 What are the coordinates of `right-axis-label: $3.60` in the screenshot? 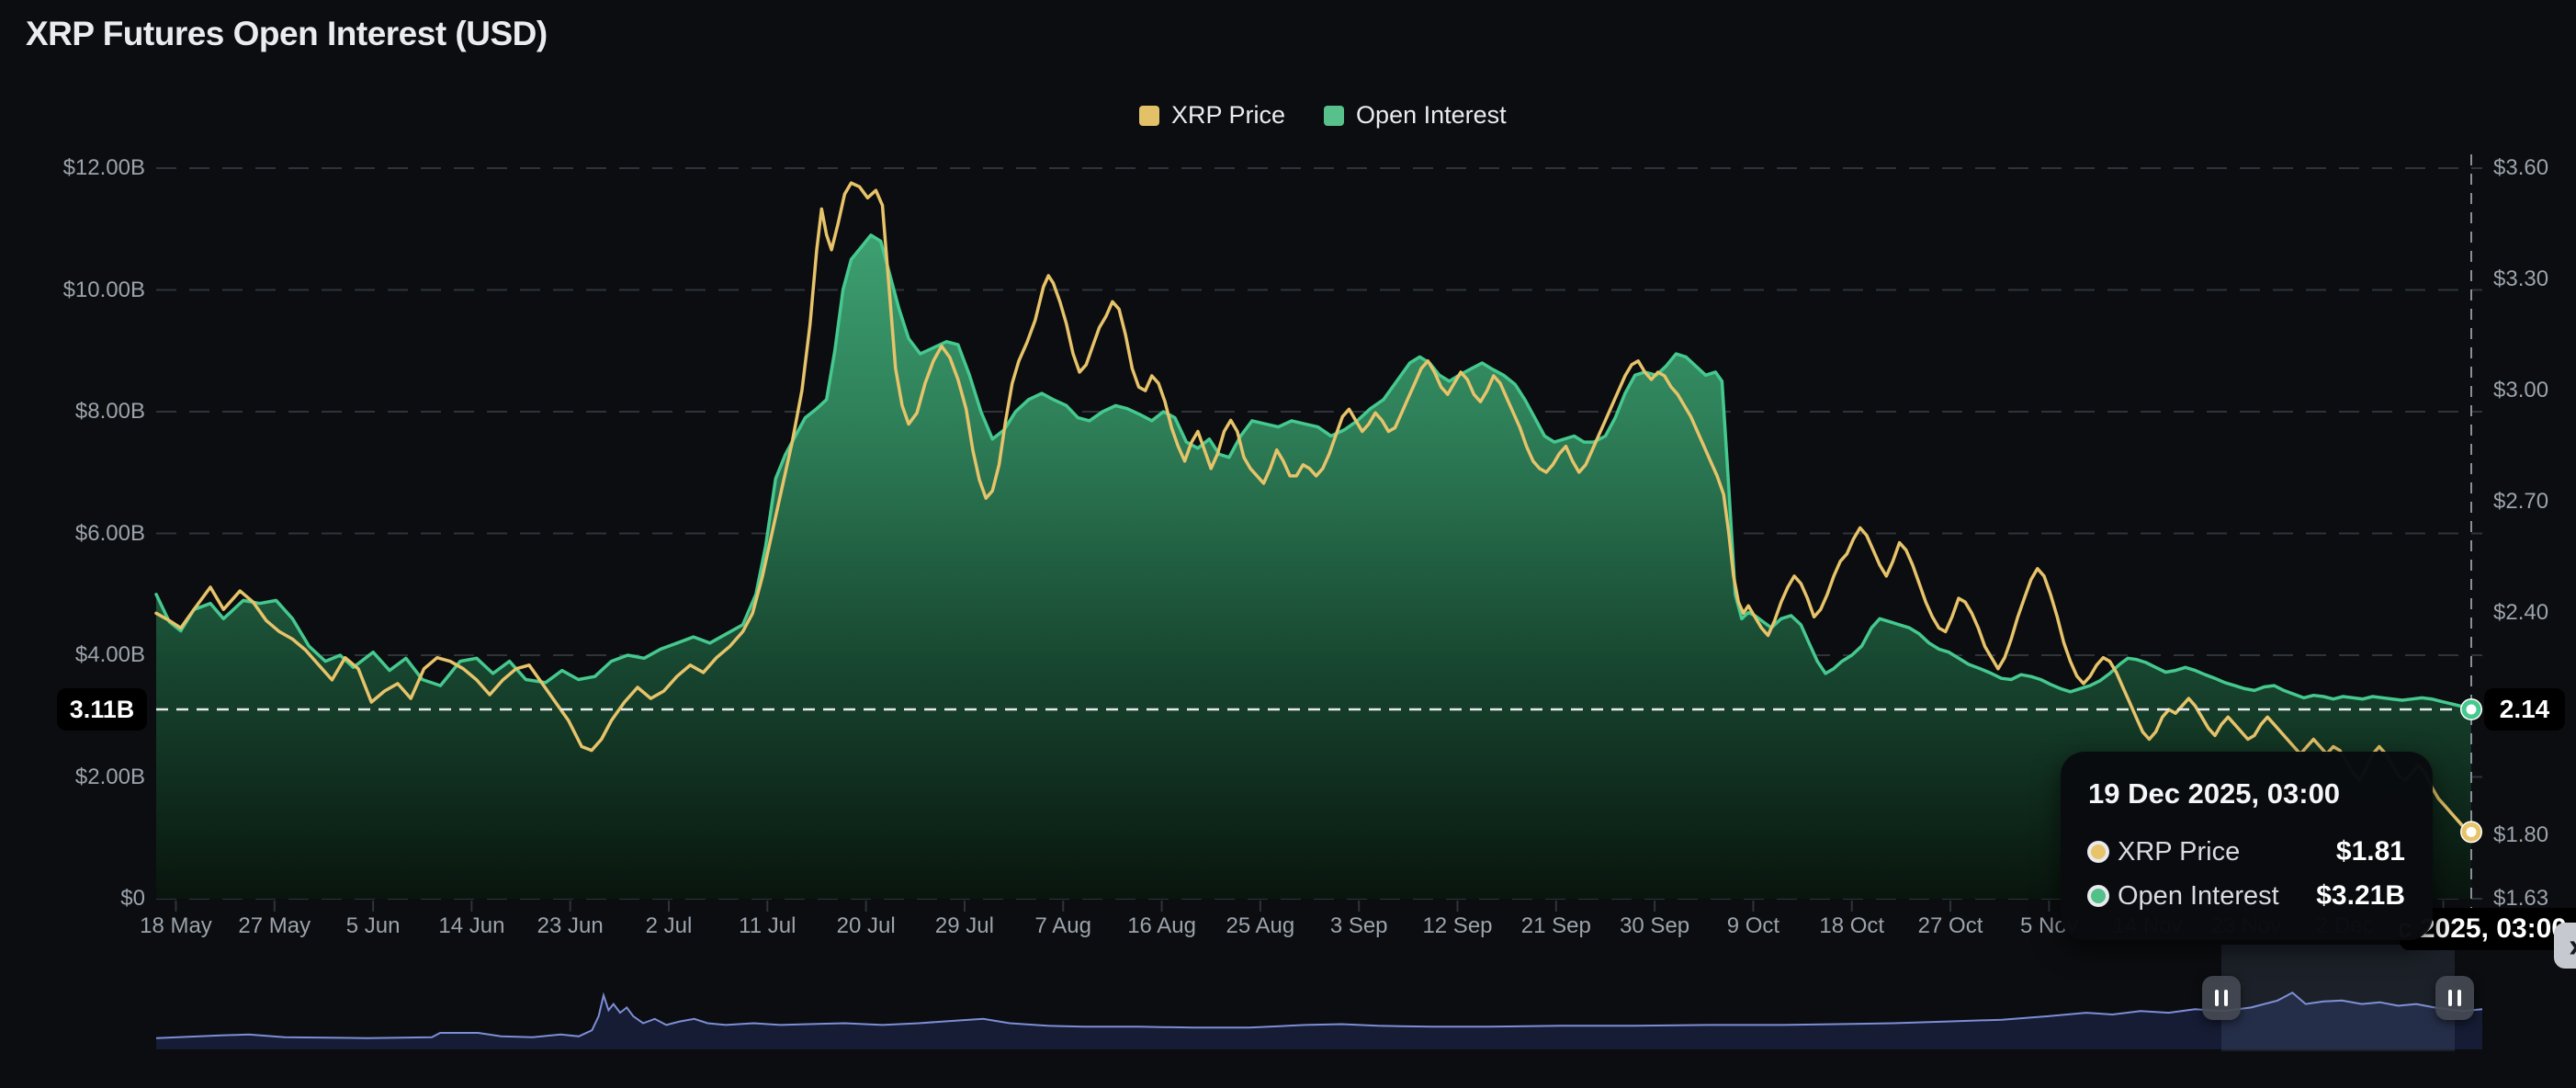 It's located at (2521, 167).